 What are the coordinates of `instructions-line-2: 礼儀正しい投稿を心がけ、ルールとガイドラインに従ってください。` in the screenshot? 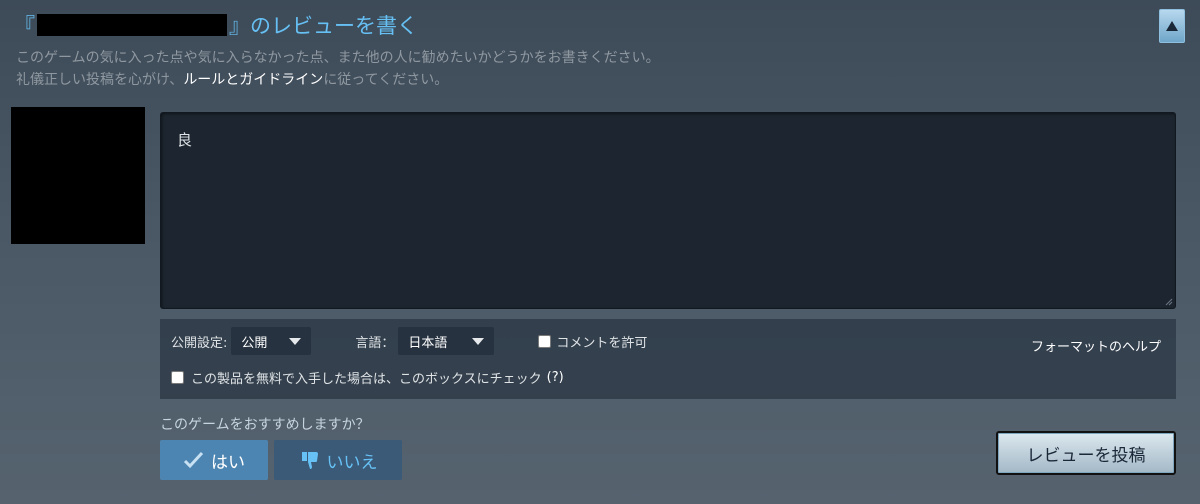 It's located at (338, 80).